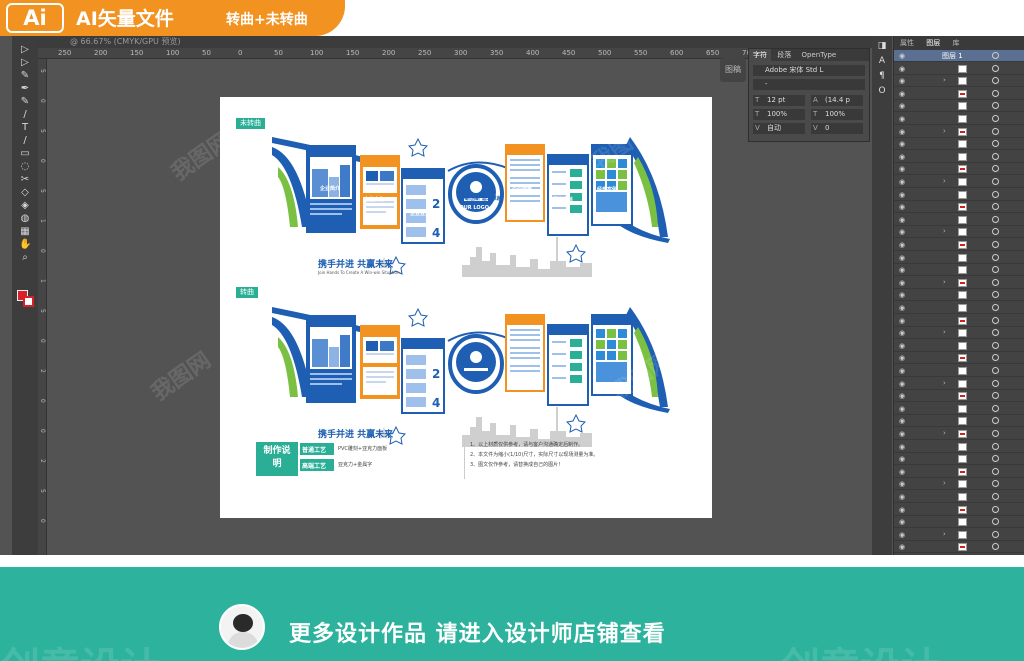 This screenshot has height=661, width=1024. Describe the element at coordinates (907, 43) in the screenshot. I see `tab-properties: 属性` at that location.